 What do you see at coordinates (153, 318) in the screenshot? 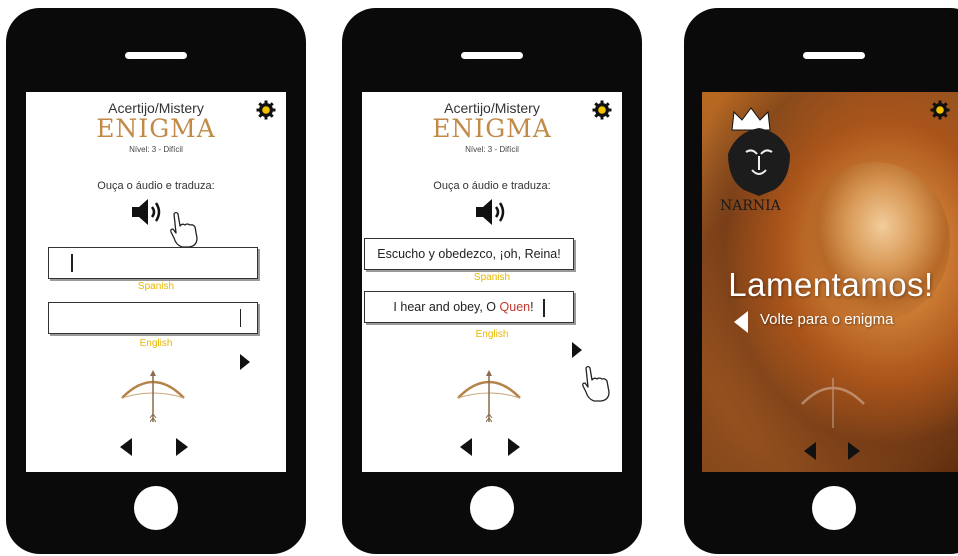
I see `english-input` at bounding box center [153, 318].